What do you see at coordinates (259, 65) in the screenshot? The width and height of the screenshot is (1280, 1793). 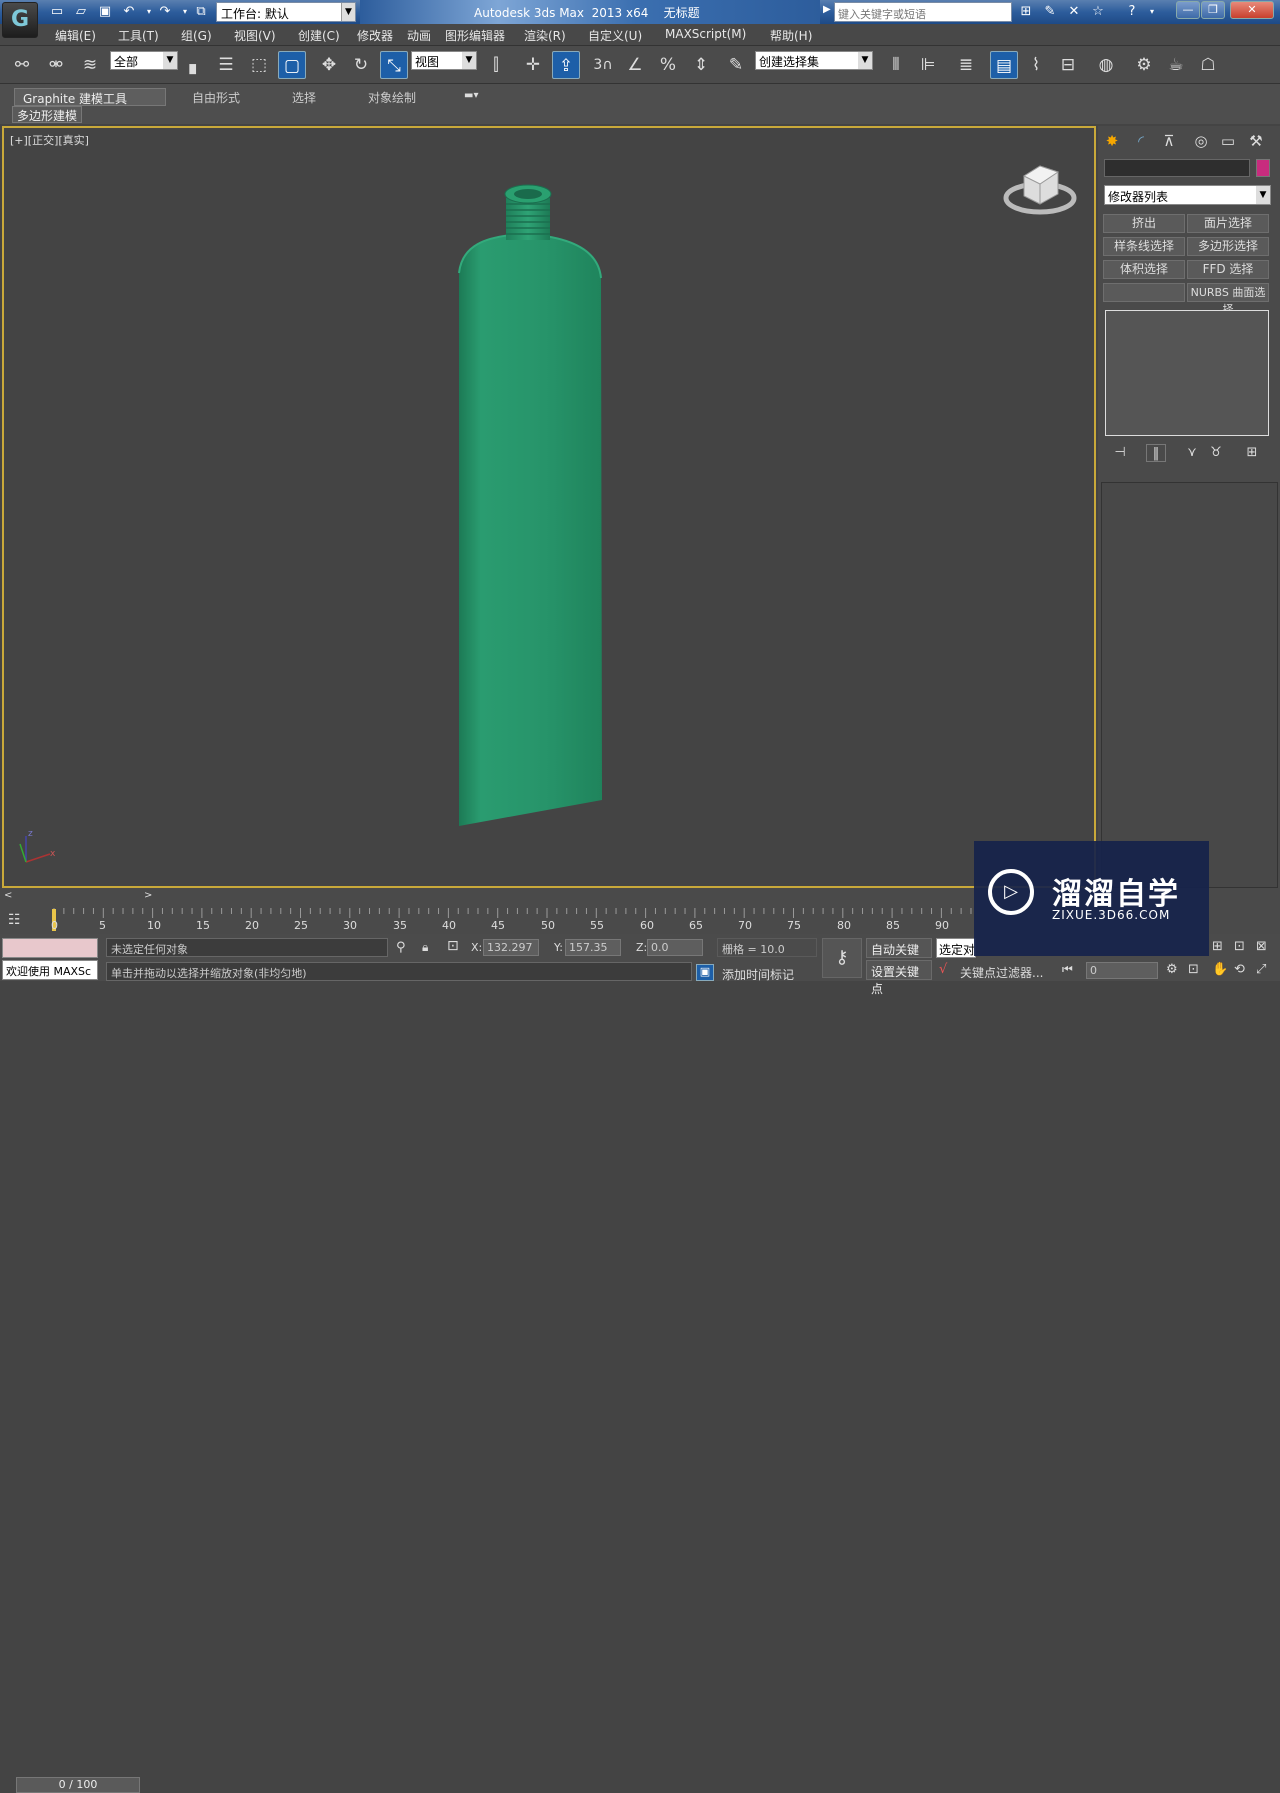 I see `rectangle-selection-icon: ⬚` at bounding box center [259, 65].